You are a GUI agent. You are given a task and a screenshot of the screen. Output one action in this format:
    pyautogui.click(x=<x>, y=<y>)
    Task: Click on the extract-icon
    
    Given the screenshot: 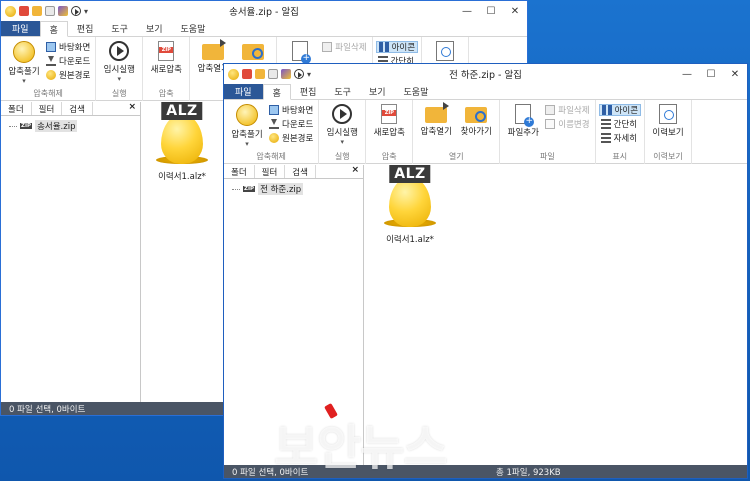 What is the action you would take?
    pyautogui.click(x=24, y=52)
    